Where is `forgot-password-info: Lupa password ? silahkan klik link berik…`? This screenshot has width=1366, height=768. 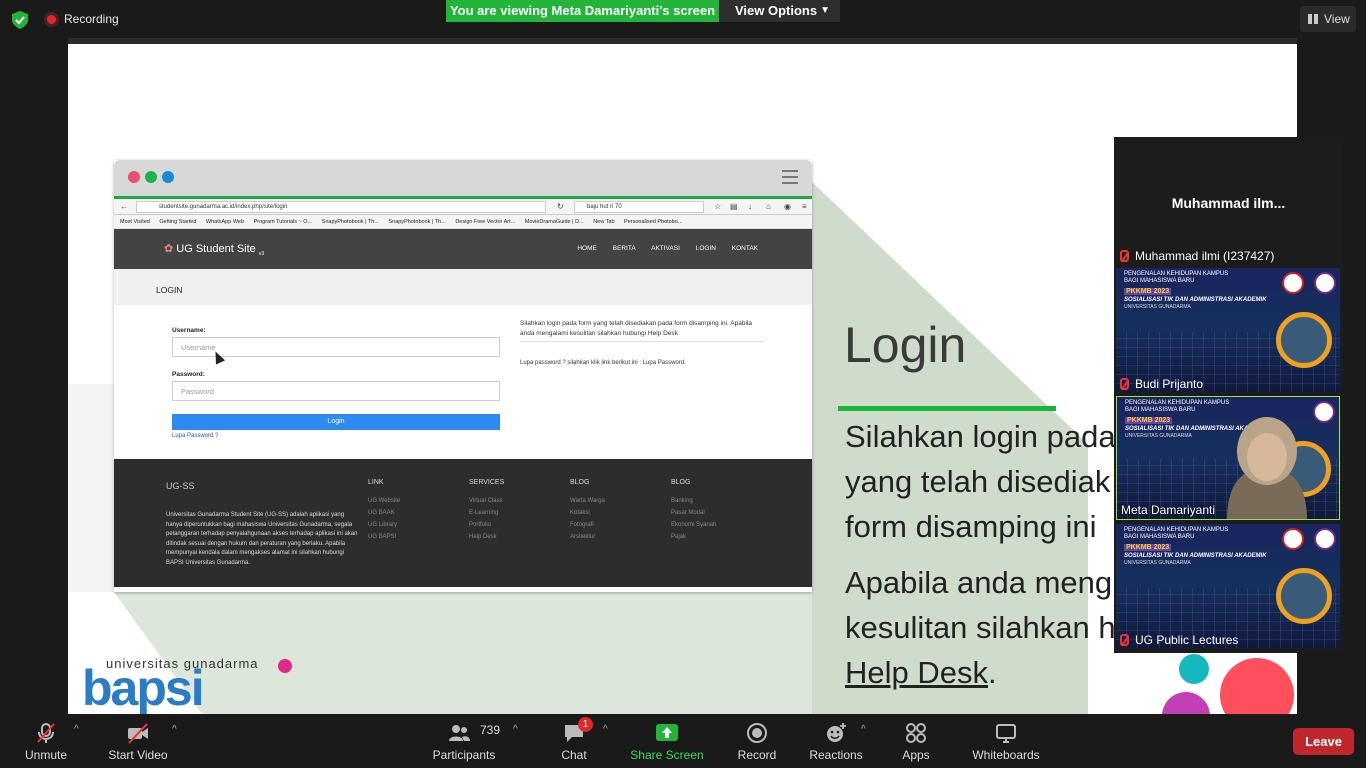
forgot-password-info: Lupa password ? silahkan klik link berik… is located at coordinates (603, 363).